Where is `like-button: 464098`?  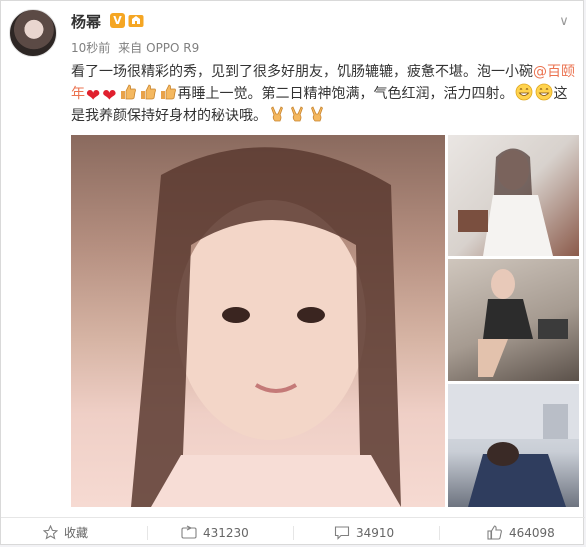 like-button: 464098 is located at coordinates (521, 532).